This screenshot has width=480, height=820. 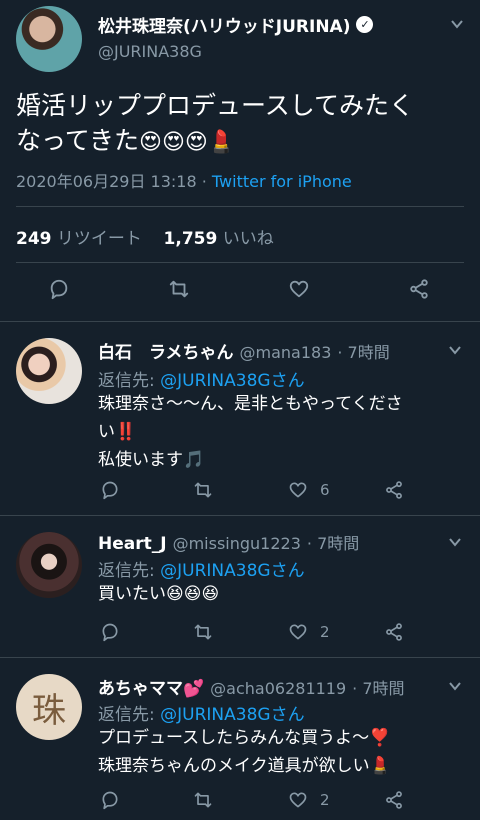 I want to click on like-button, so click(x=299, y=289).